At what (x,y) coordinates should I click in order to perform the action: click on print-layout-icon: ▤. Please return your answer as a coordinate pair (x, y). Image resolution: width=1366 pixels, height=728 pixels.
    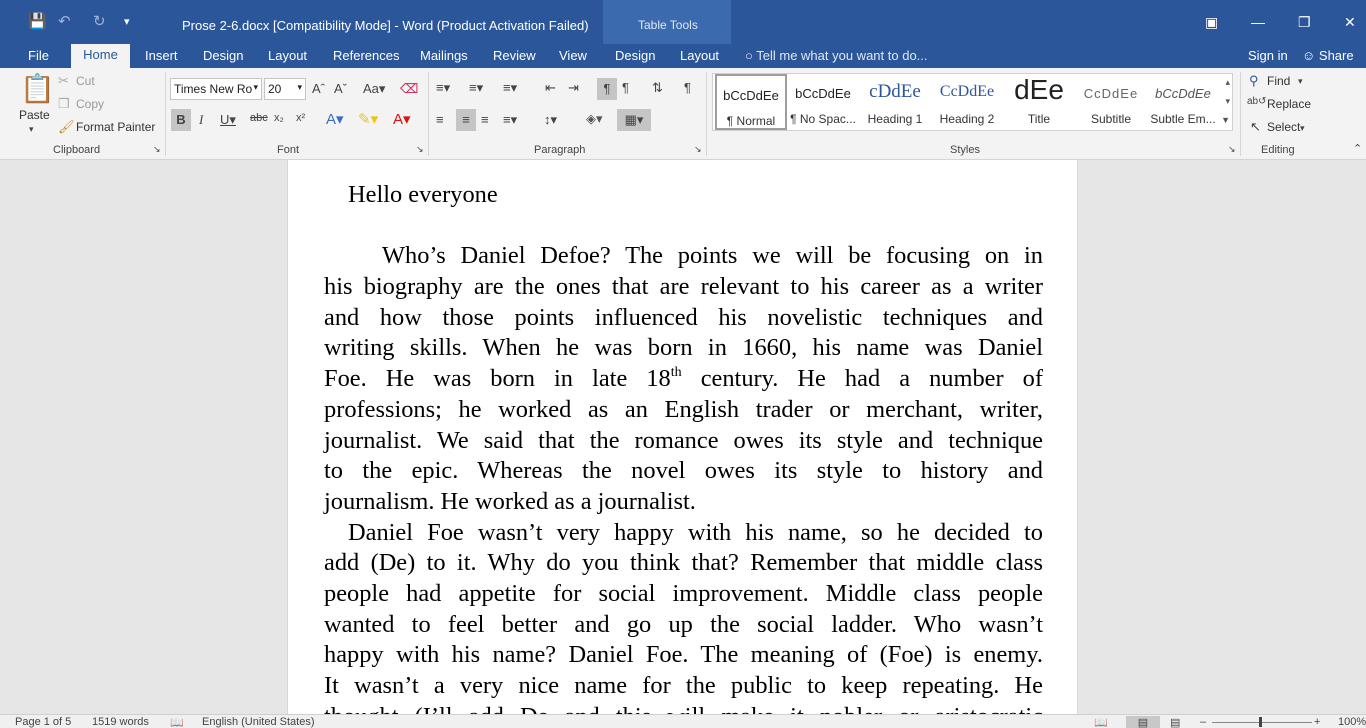
    Looking at the image, I should click on (1143, 722).